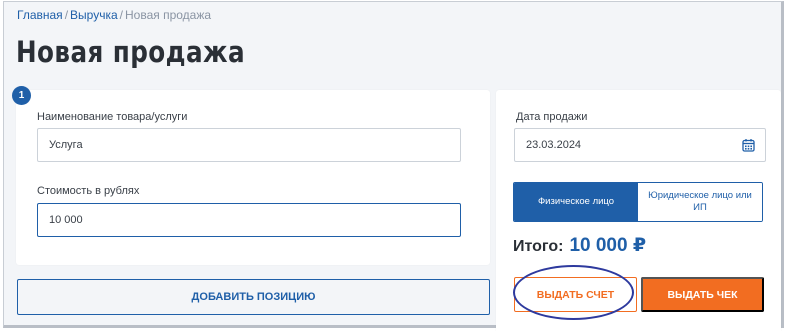 Image resolution: width=796 pixels, height=331 pixels. I want to click on calendar-icon, so click(748, 145).